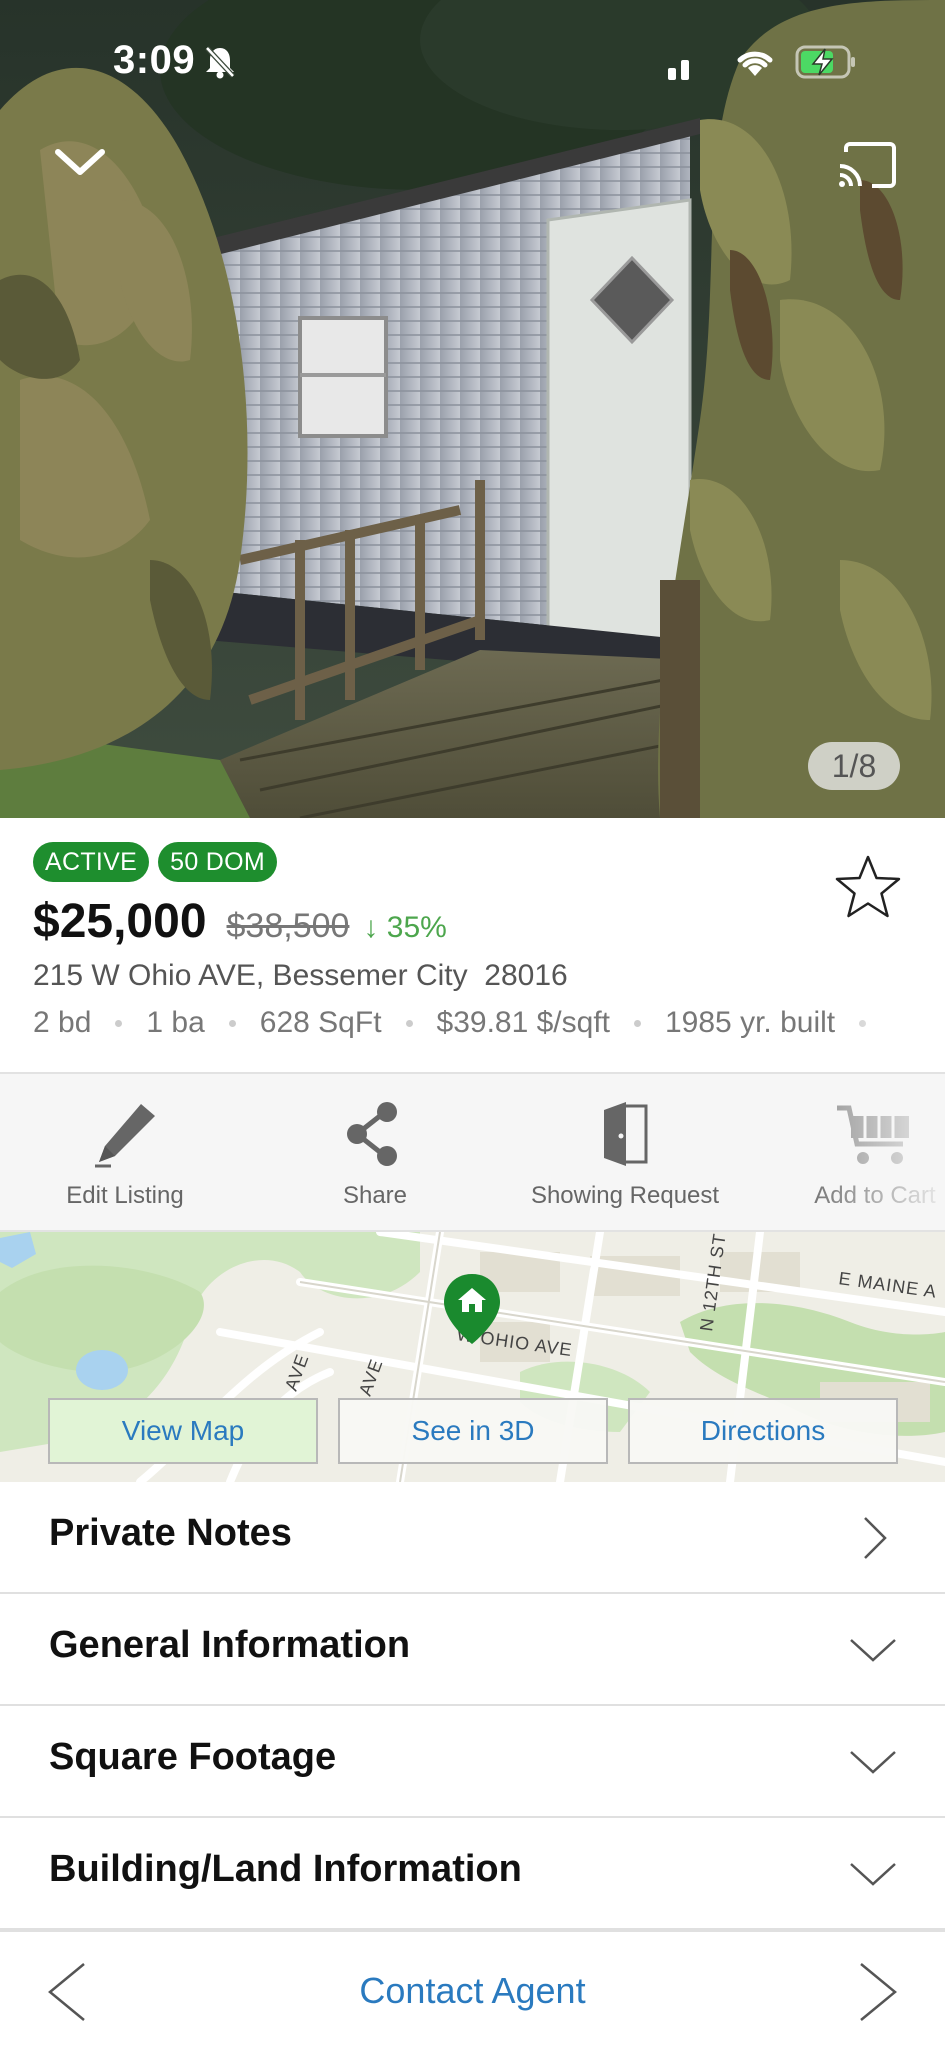 The height and width of the screenshot is (2048, 945). Describe the element at coordinates (750, 1022) in the screenshot. I see `fact-year-built: 1985 yr. built` at that location.